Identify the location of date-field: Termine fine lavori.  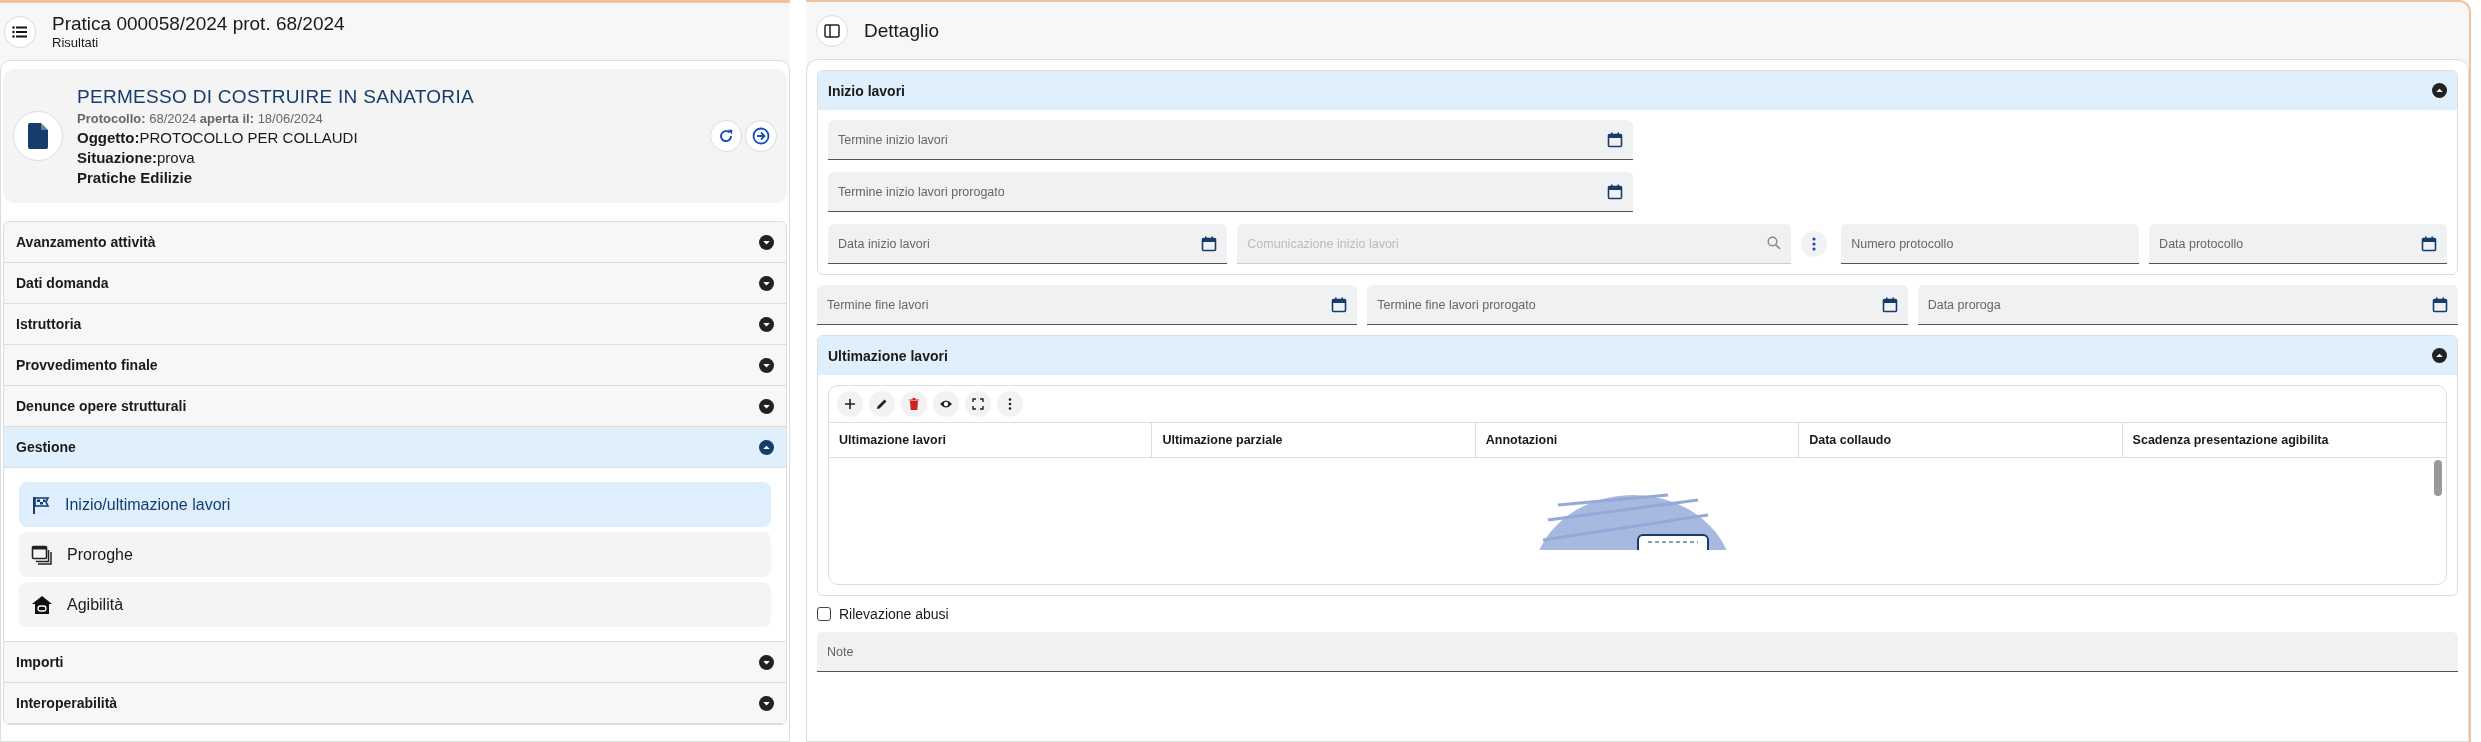
(1087, 305).